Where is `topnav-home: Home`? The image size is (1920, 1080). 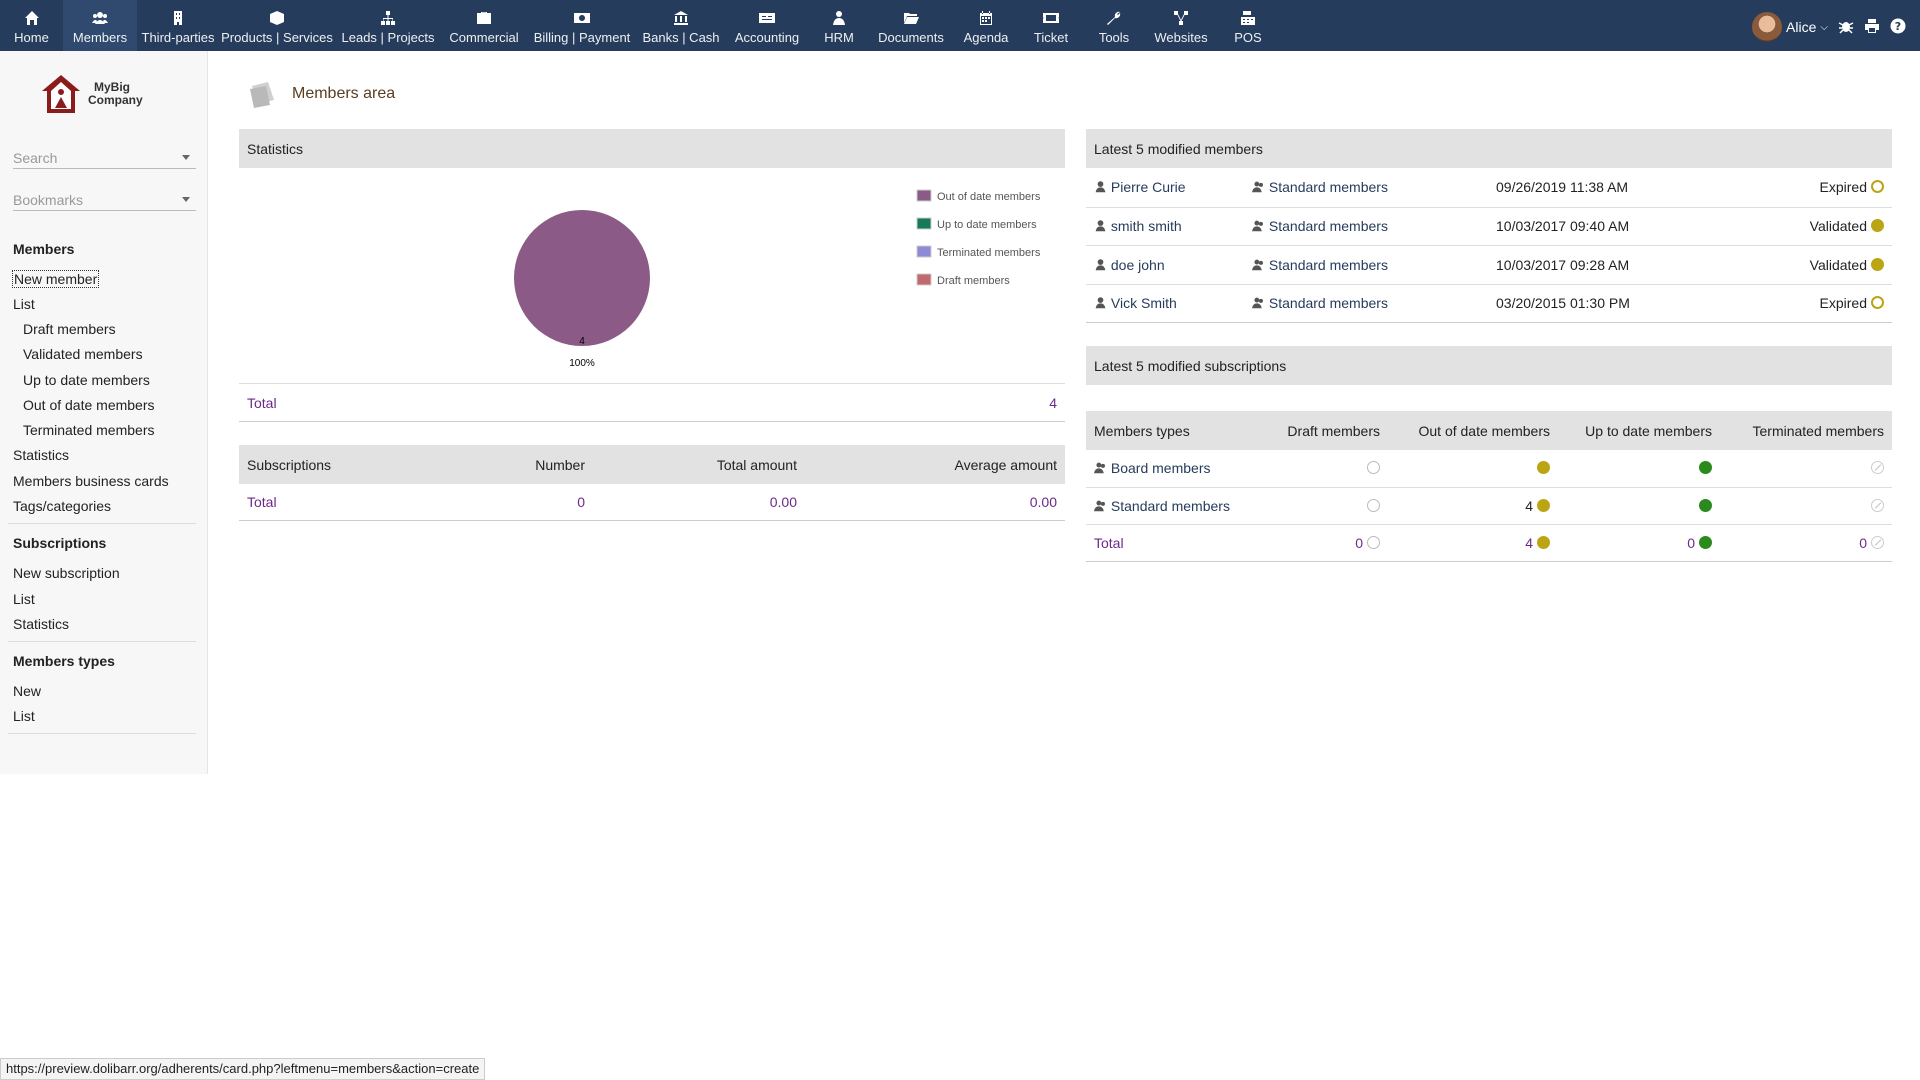
topnav-home: Home is located at coordinates (31, 25).